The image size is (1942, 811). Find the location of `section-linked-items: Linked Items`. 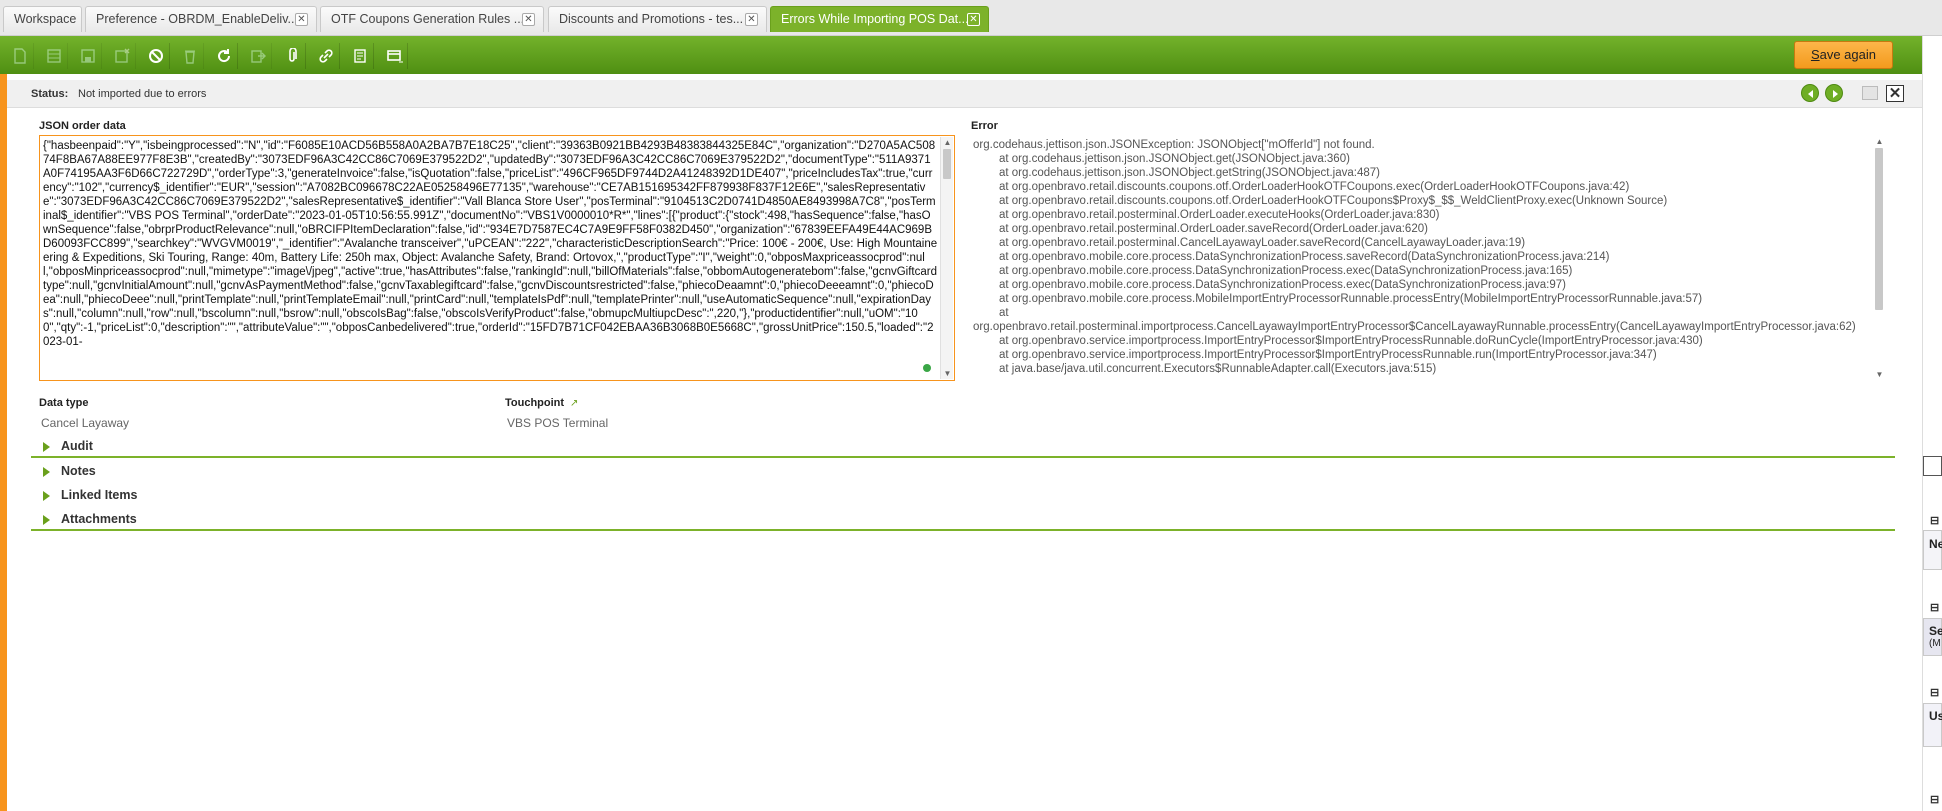

section-linked-items: Linked Items is located at coordinates (963, 496).